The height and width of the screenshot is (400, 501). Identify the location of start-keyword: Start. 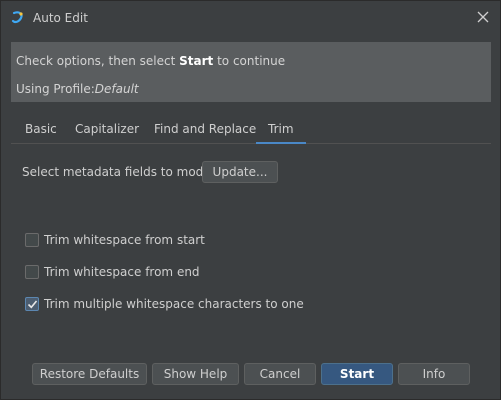
(196, 61).